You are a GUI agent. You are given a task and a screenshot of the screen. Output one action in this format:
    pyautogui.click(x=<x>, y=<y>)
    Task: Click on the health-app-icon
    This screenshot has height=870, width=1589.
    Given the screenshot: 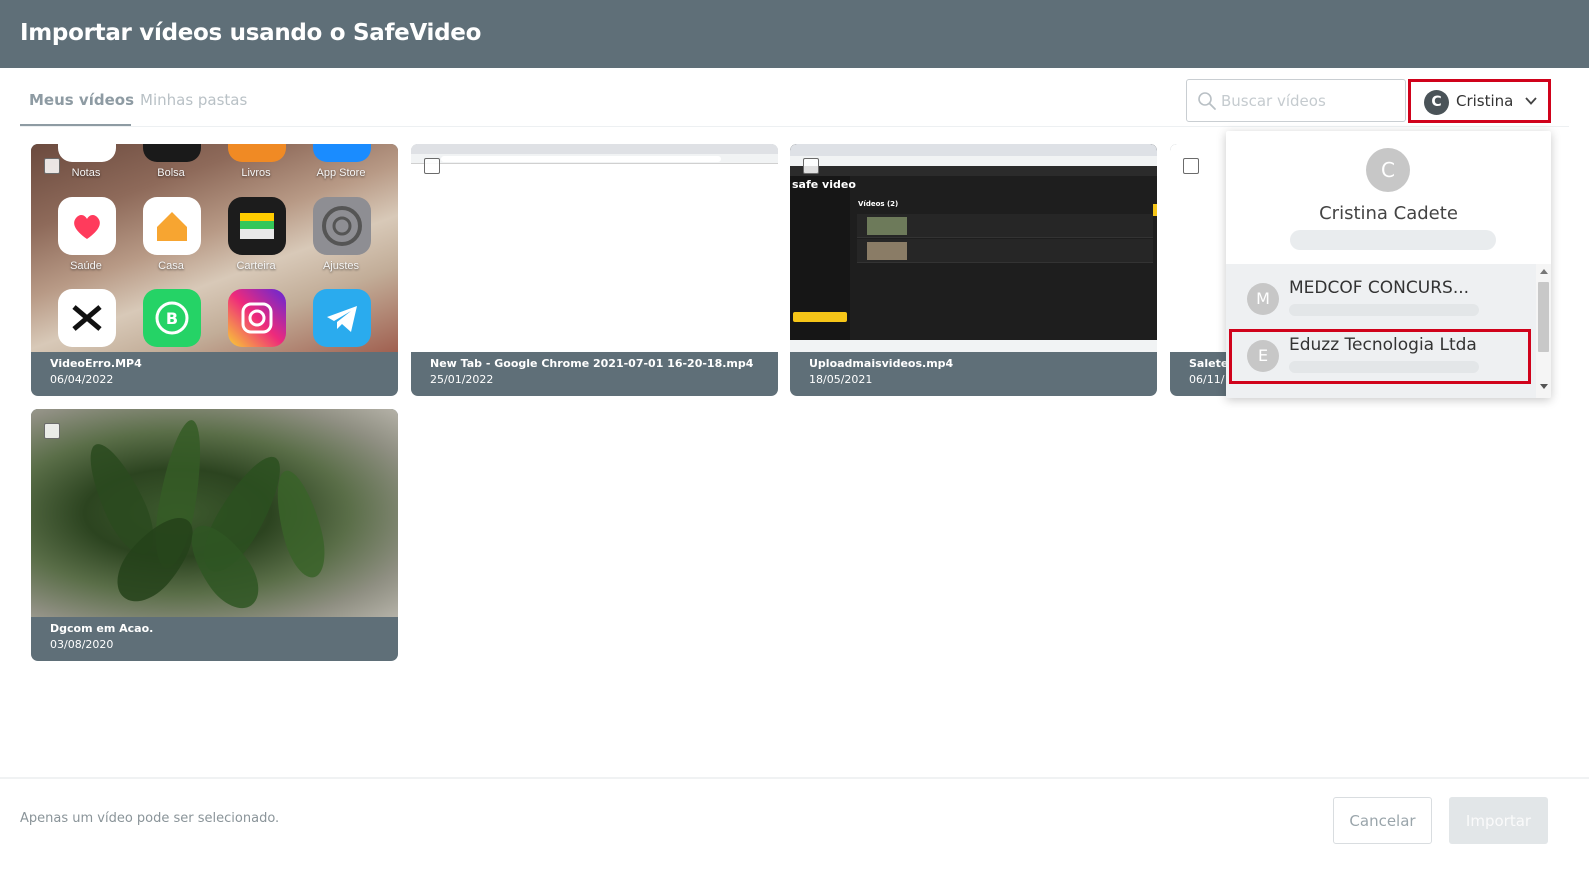 What is the action you would take?
    pyautogui.click(x=87, y=226)
    